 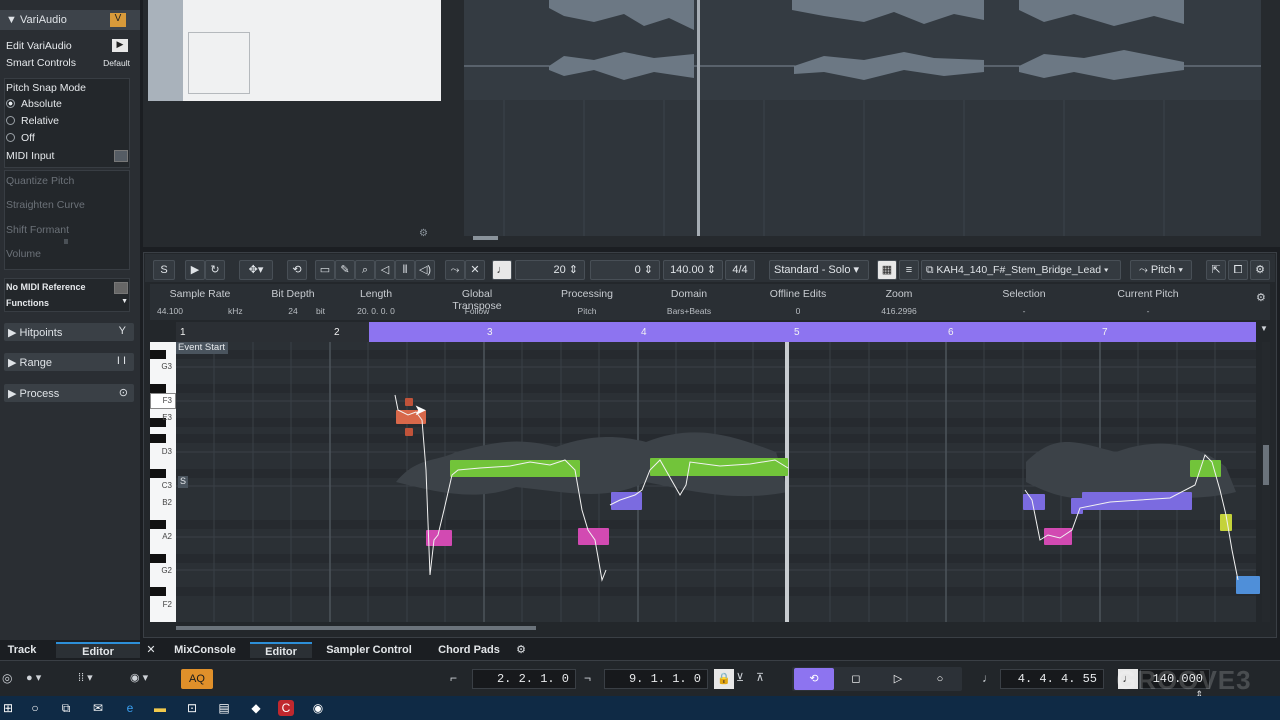 What do you see at coordinates (1021, 270) in the screenshot?
I see `event-name-dropdown: ⧉ KAH4_140_F#_Stem_Bridge_Lead ▾` at bounding box center [1021, 270].